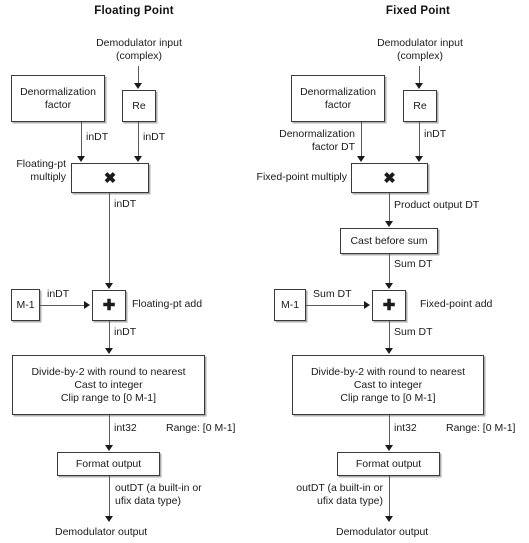 Image resolution: width=529 pixels, height=543 pixels. Describe the element at coordinates (138, 86) in the screenshot. I see `arrowhead-input-to-re-floating` at that location.